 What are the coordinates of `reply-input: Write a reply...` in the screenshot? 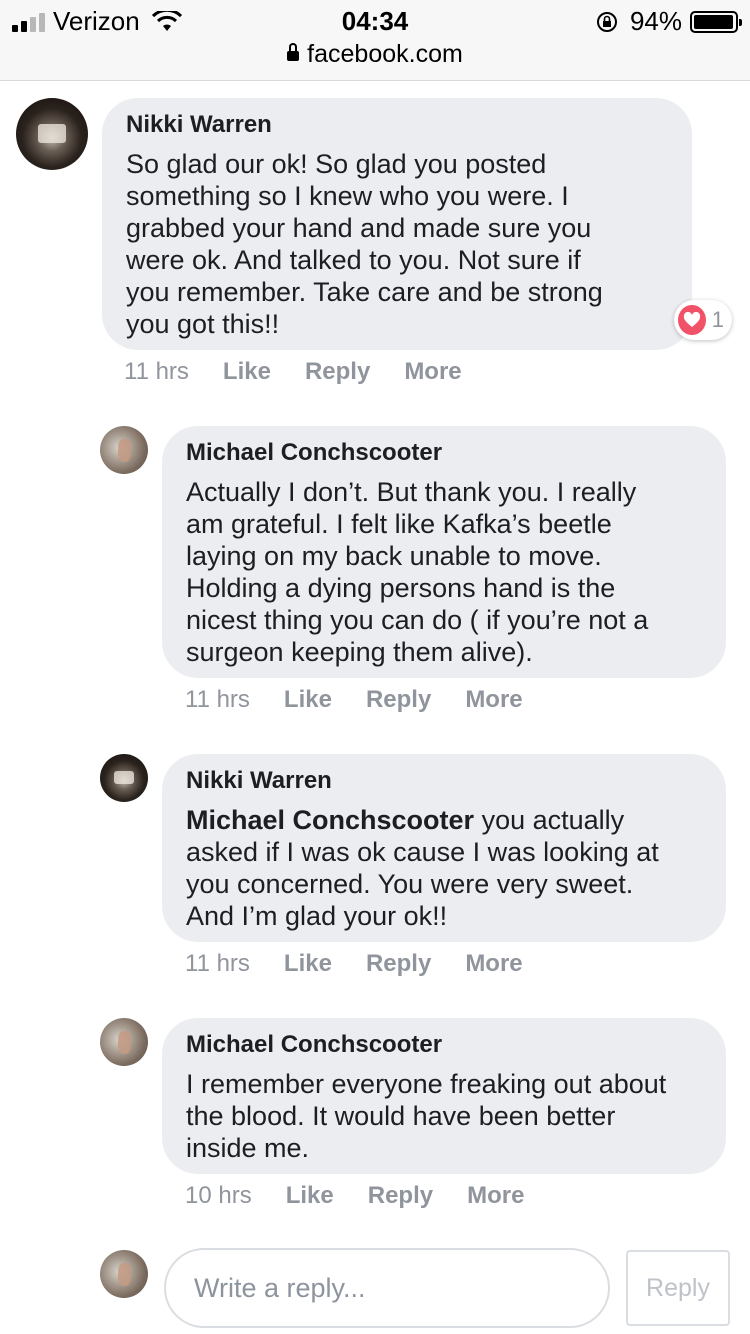 It's located at (387, 1288).